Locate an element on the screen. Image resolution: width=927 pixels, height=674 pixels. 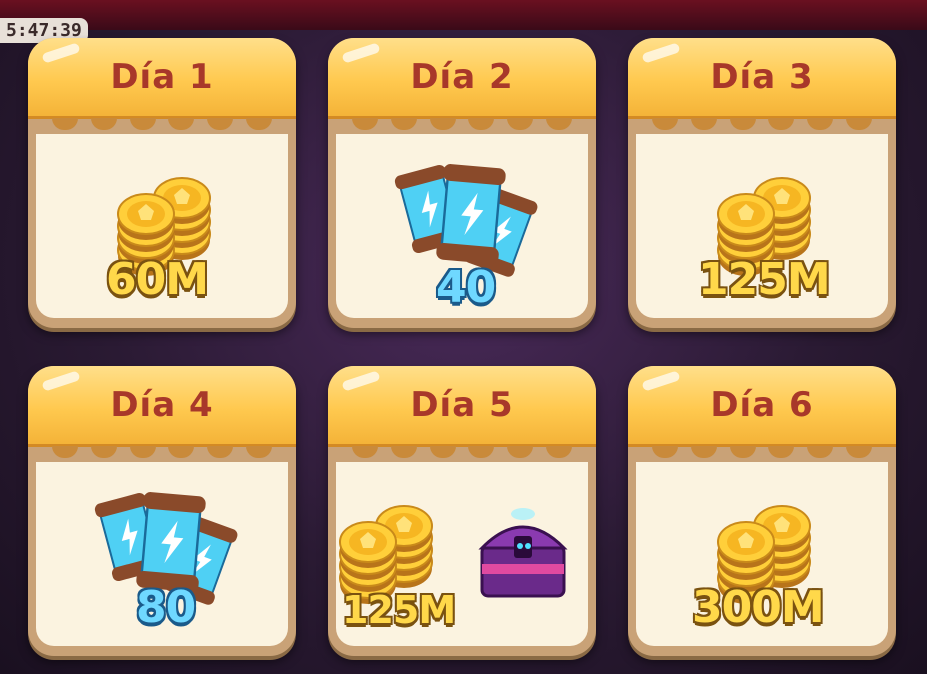
reward-amount: 40 is located at coordinates (466, 287).